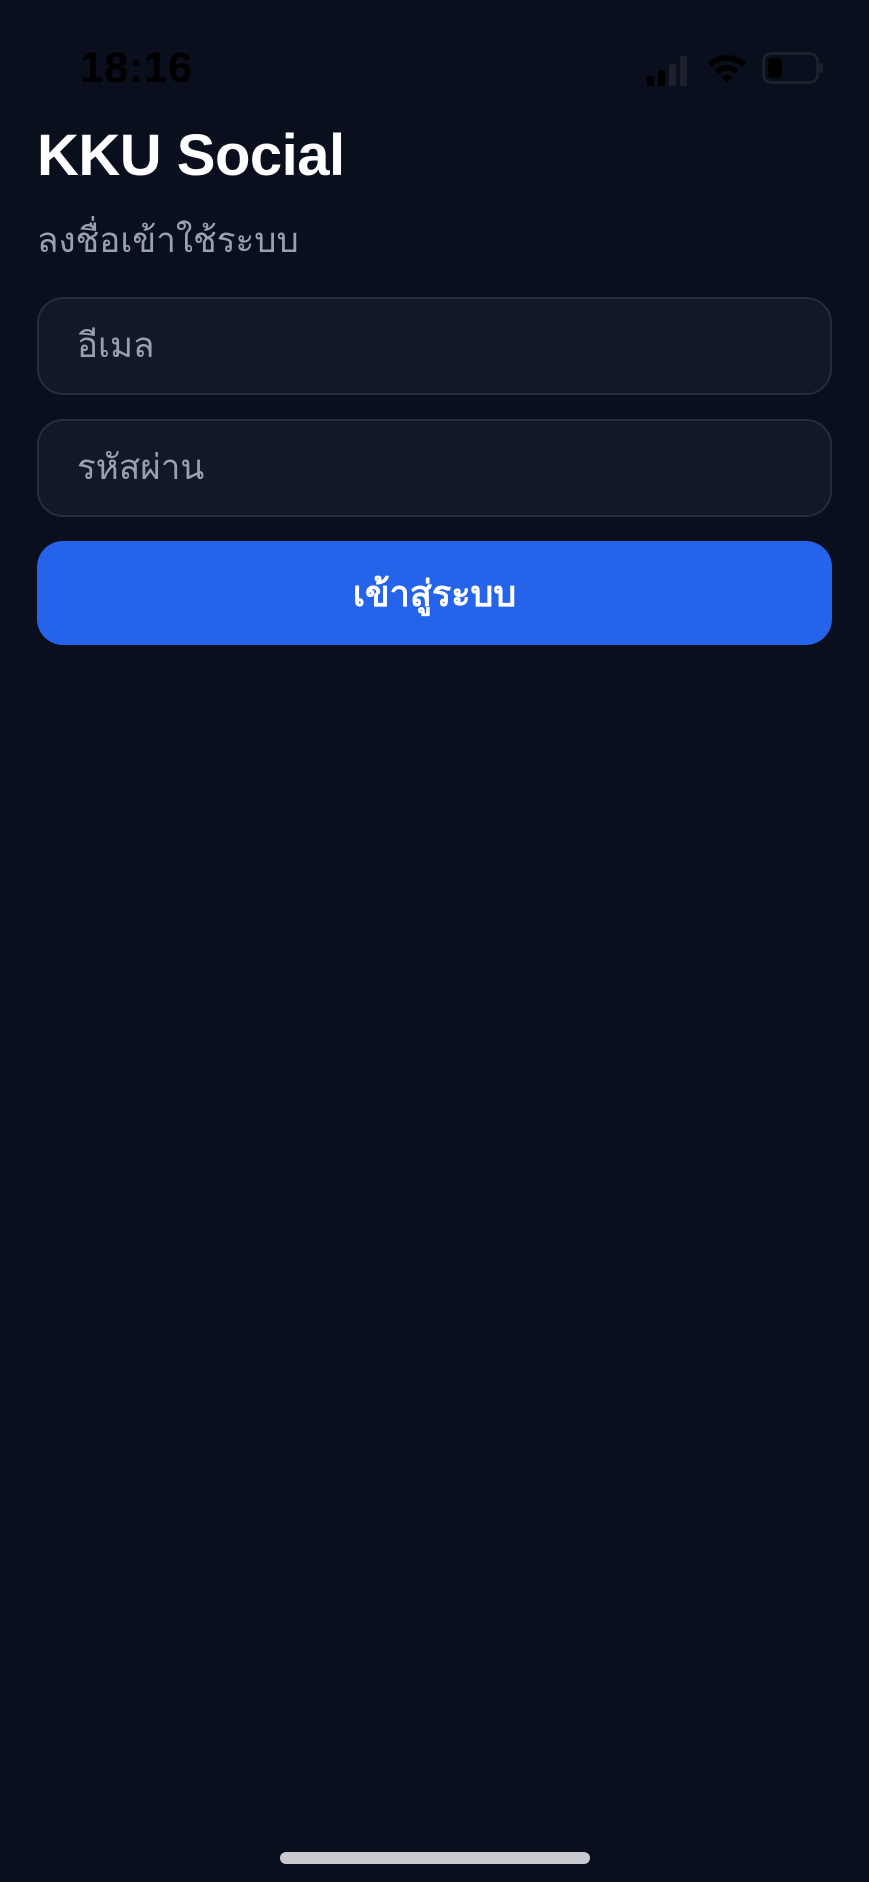 This screenshot has height=1882, width=869. I want to click on battery-icon, so click(792, 68).